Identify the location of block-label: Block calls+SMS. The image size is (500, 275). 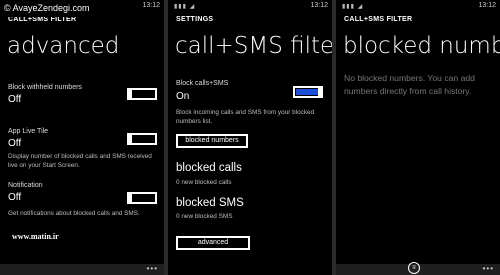
(202, 83).